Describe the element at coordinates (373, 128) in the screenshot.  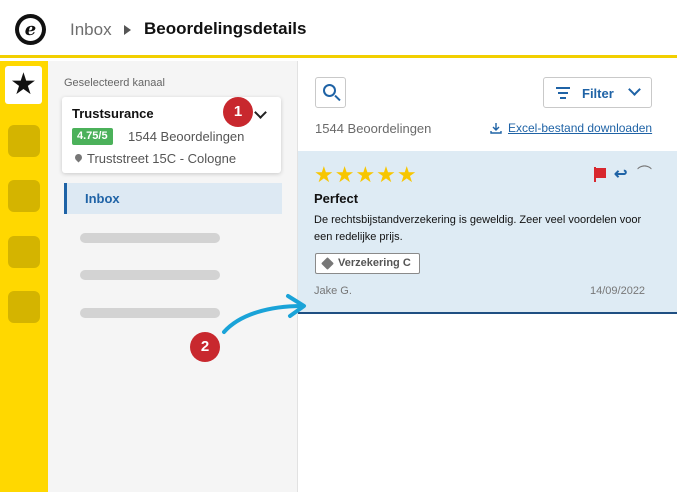
I see `total-review-count: 1544 Beoordelingen` at that location.